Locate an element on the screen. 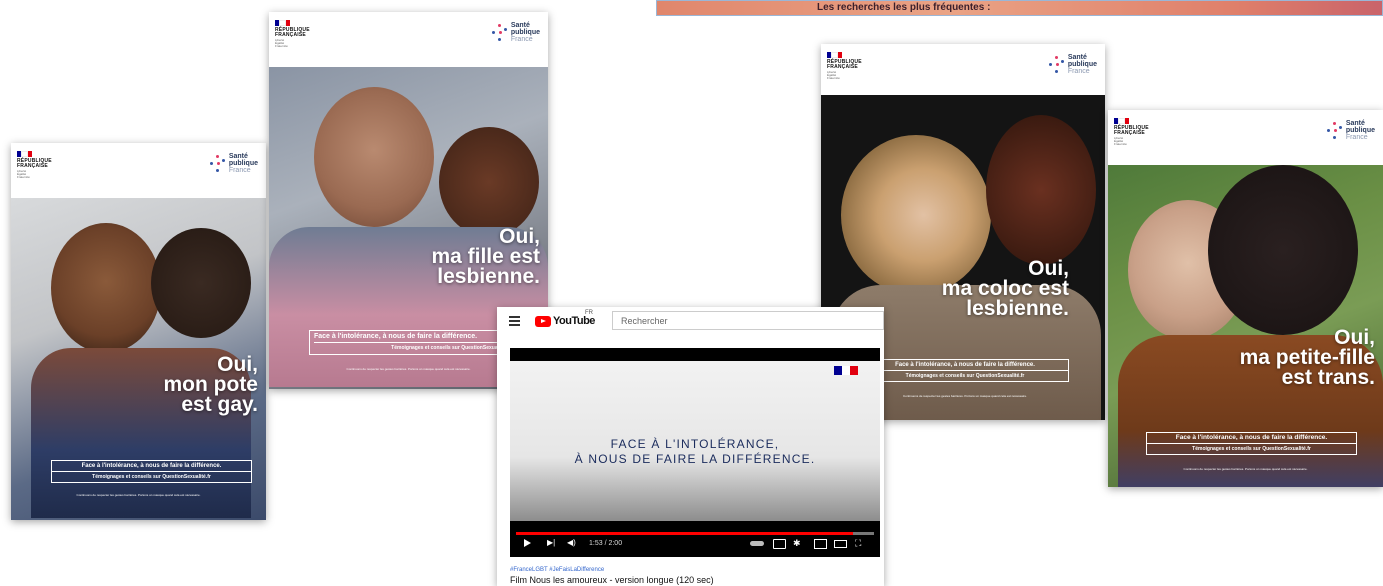 The image size is (1383, 586). region-code: FR is located at coordinates (589, 313).